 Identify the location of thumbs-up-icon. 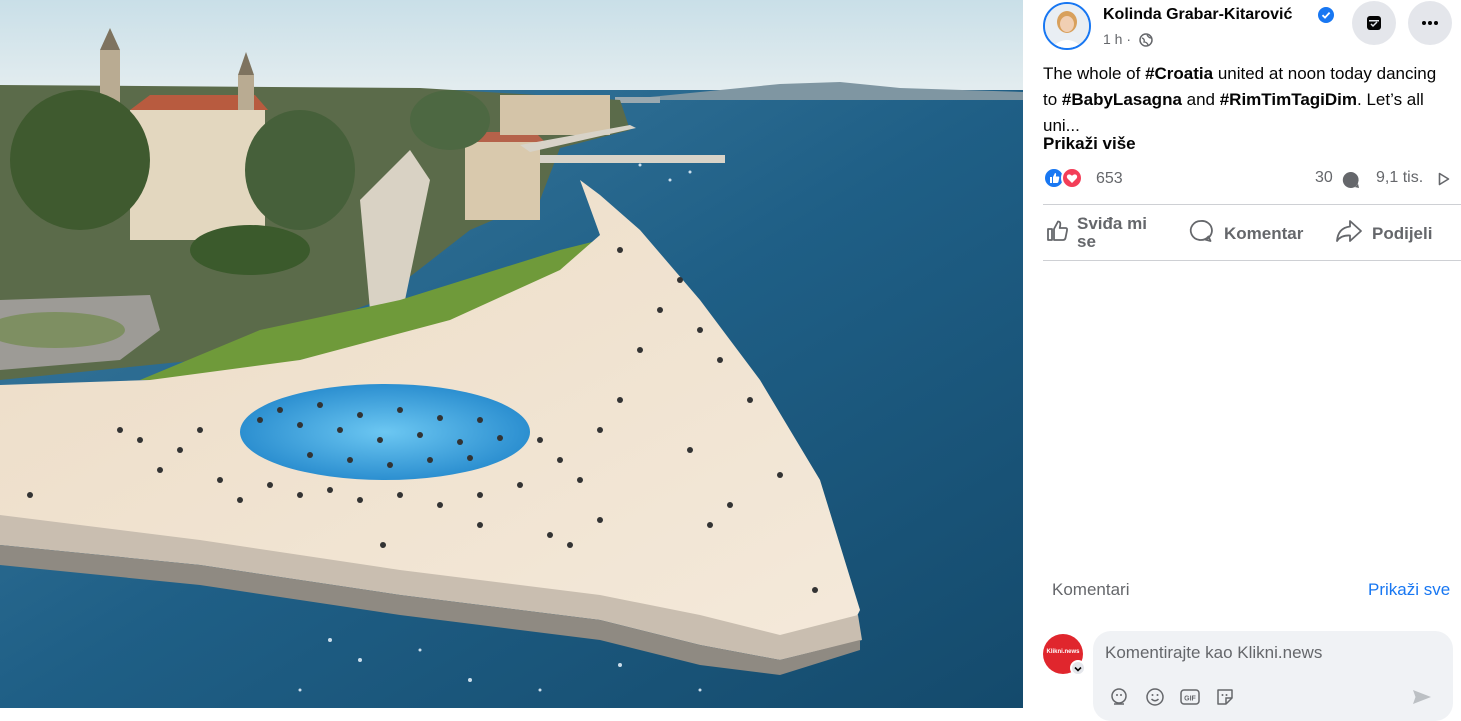
(1057, 230).